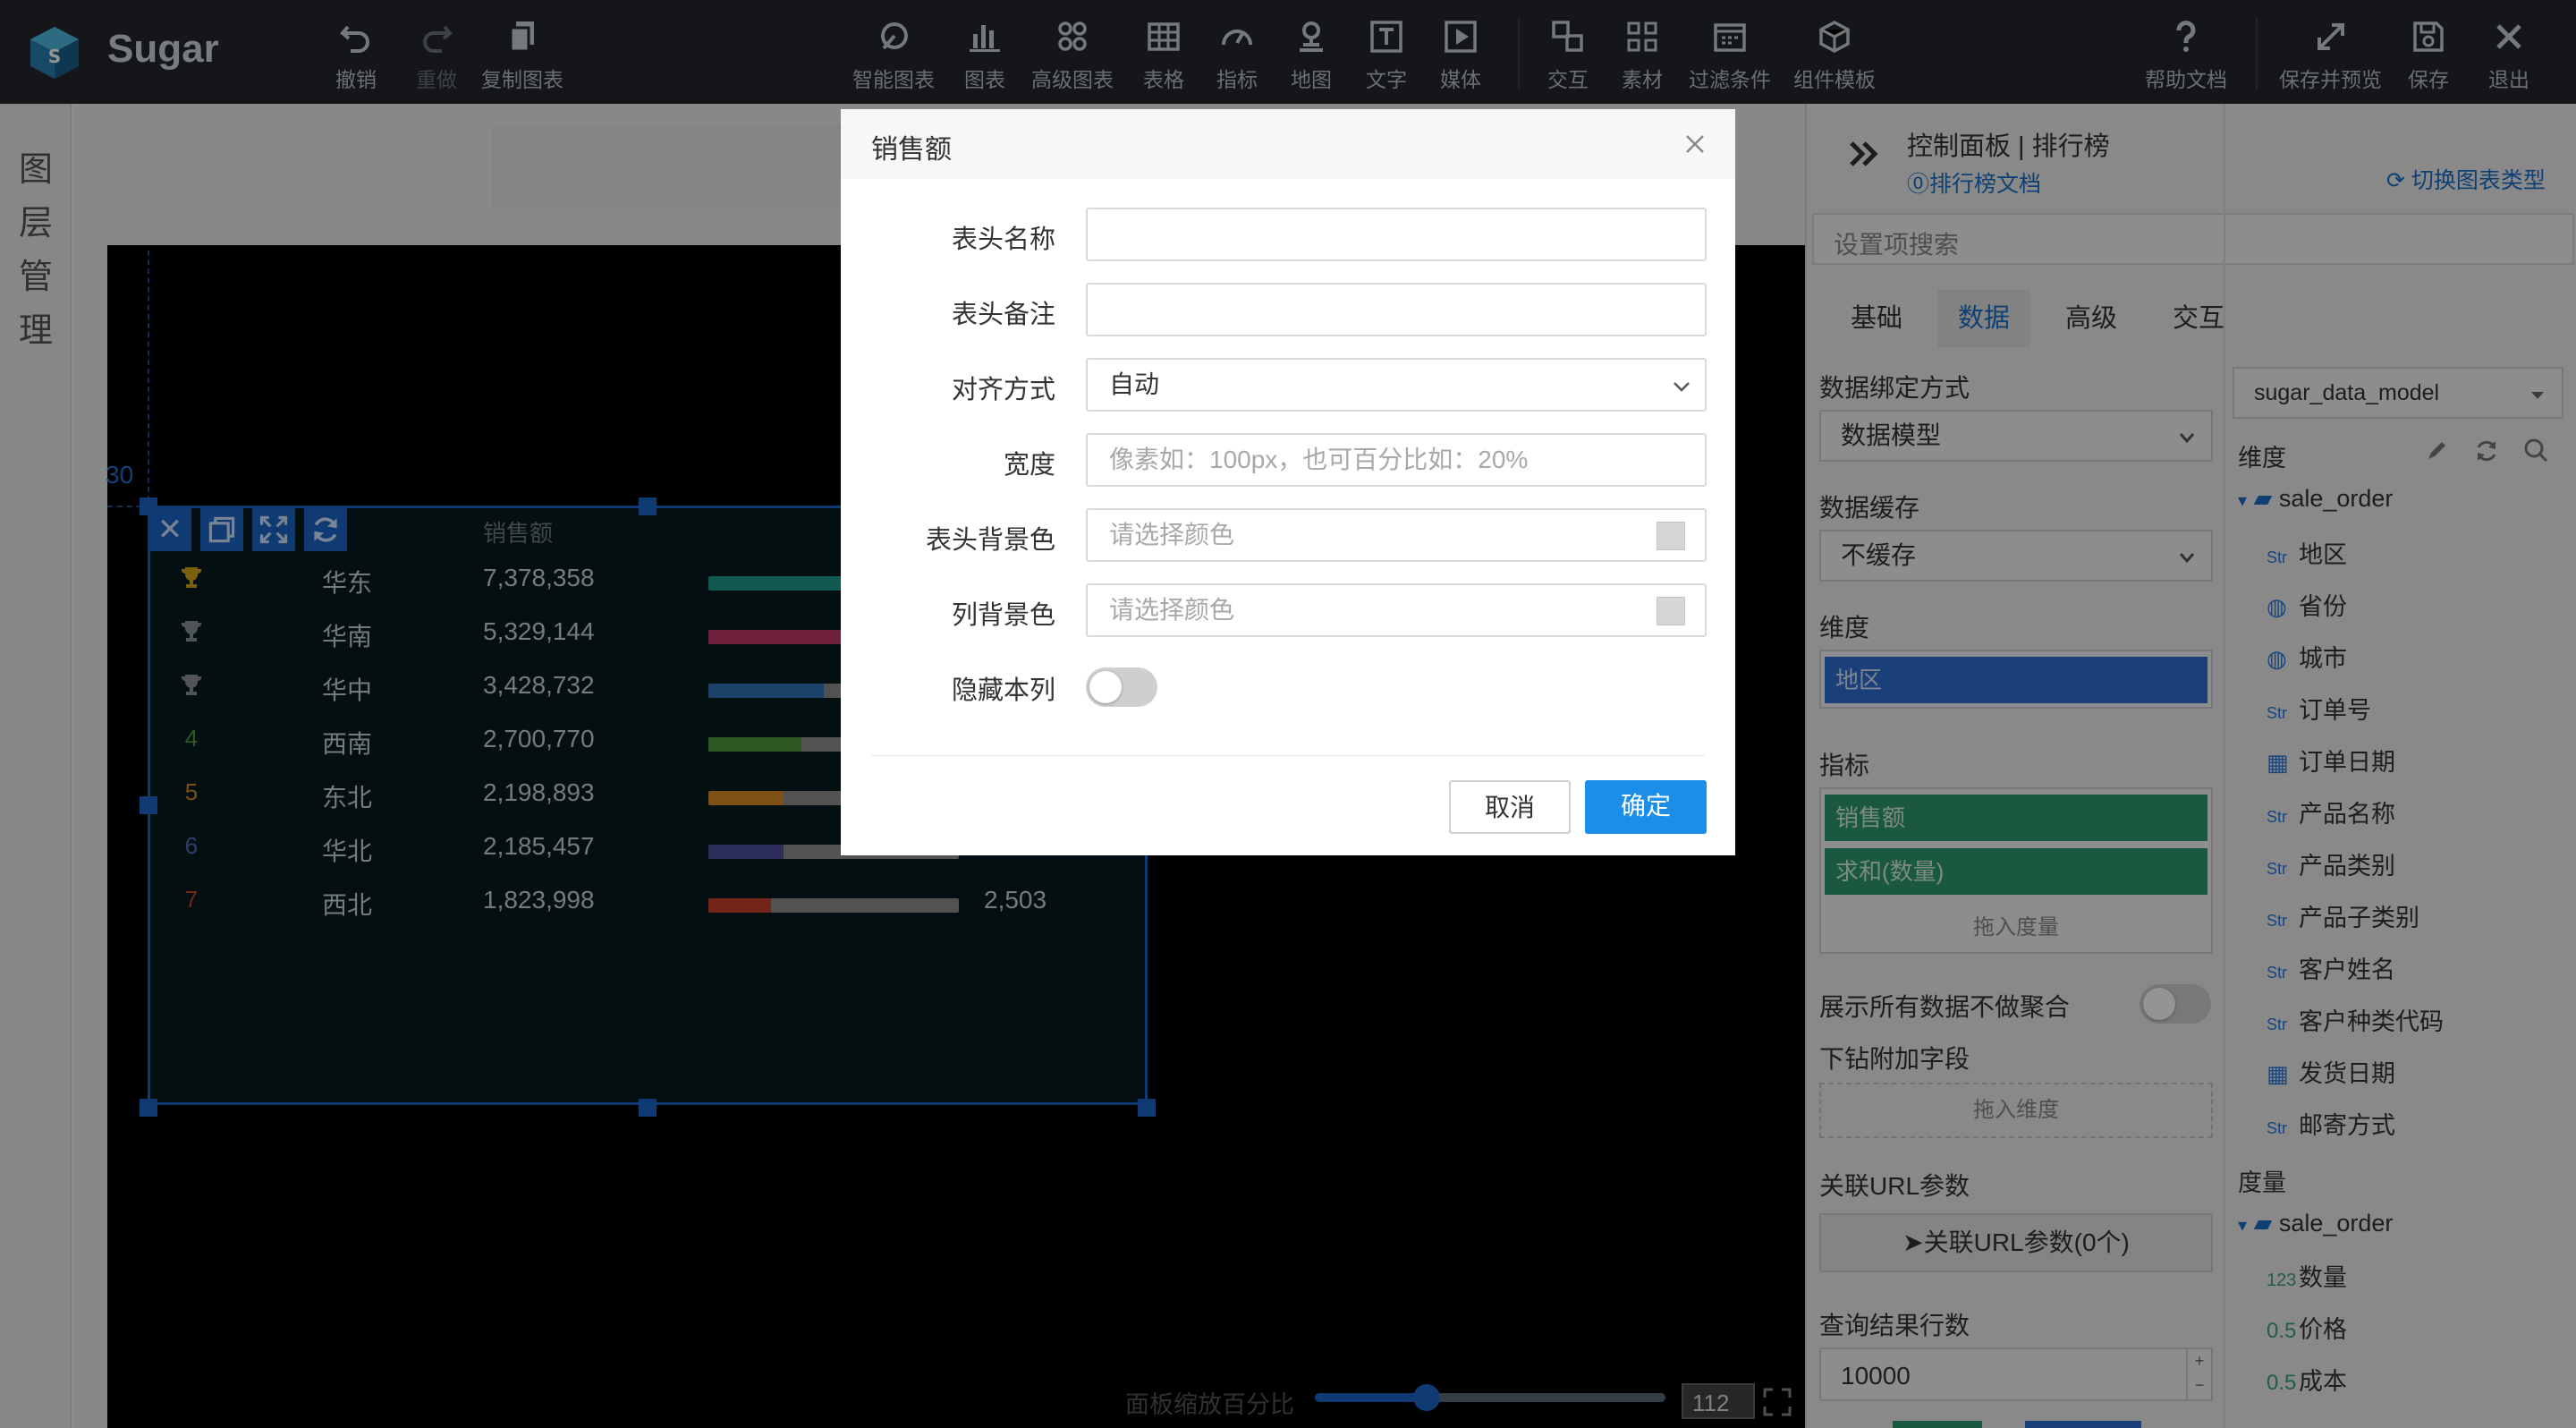  Describe the element at coordinates (1003, 690) in the screenshot. I see `hide-column-label: 隐藏本列` at that location.